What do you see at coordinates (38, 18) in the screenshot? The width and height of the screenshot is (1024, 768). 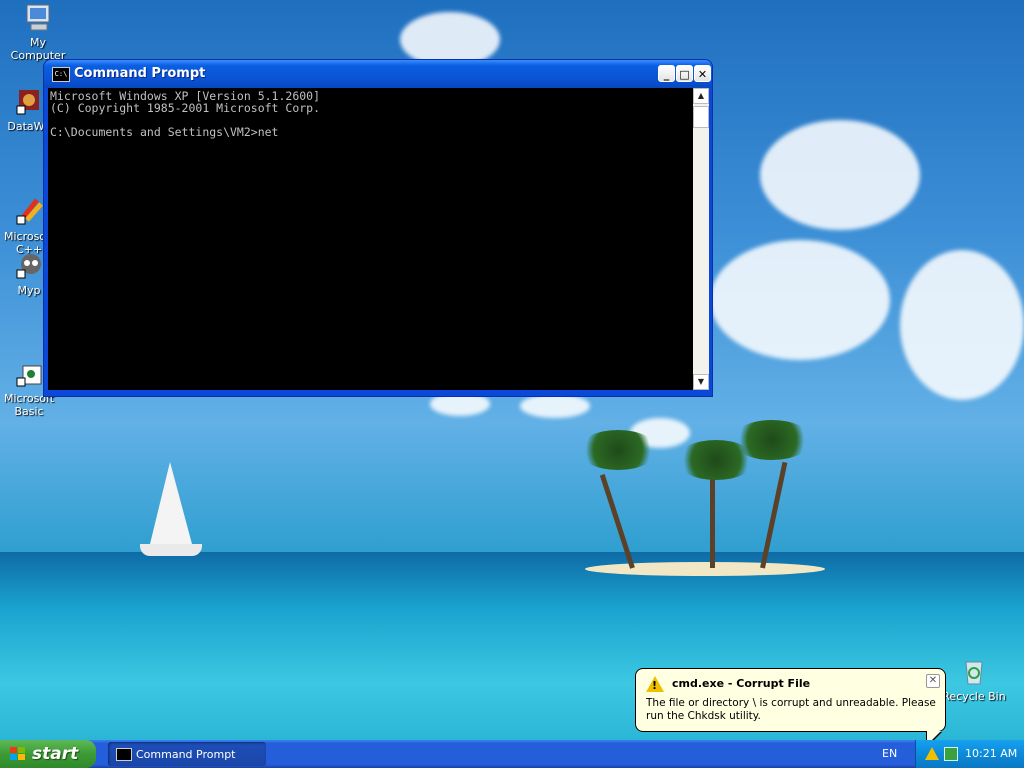 I see `computer-icon` at bounding box center [38, 18].